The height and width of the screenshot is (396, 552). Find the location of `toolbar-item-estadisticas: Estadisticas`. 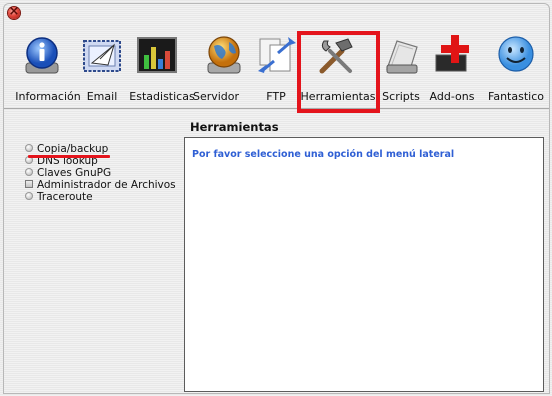

toolbar-item-estadisticas: Estadisticas is located at coordinates (159, 65).